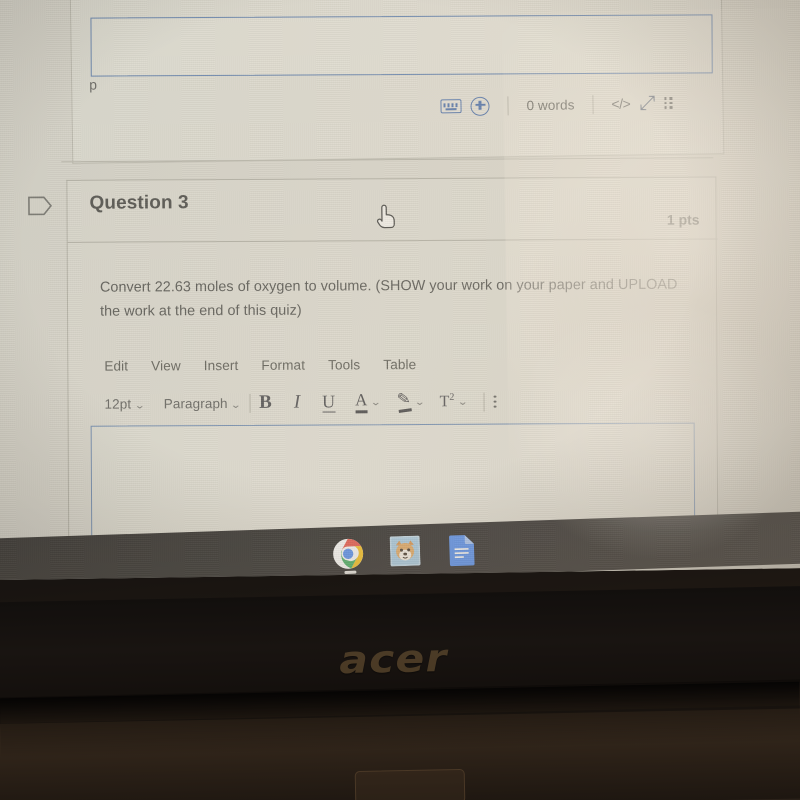 This screenshot has width=800, height=800. What do you see at coordinates (410, 784) in the screenshot?
I see `laptop-deck-notch` at bounding box center [410, 784].